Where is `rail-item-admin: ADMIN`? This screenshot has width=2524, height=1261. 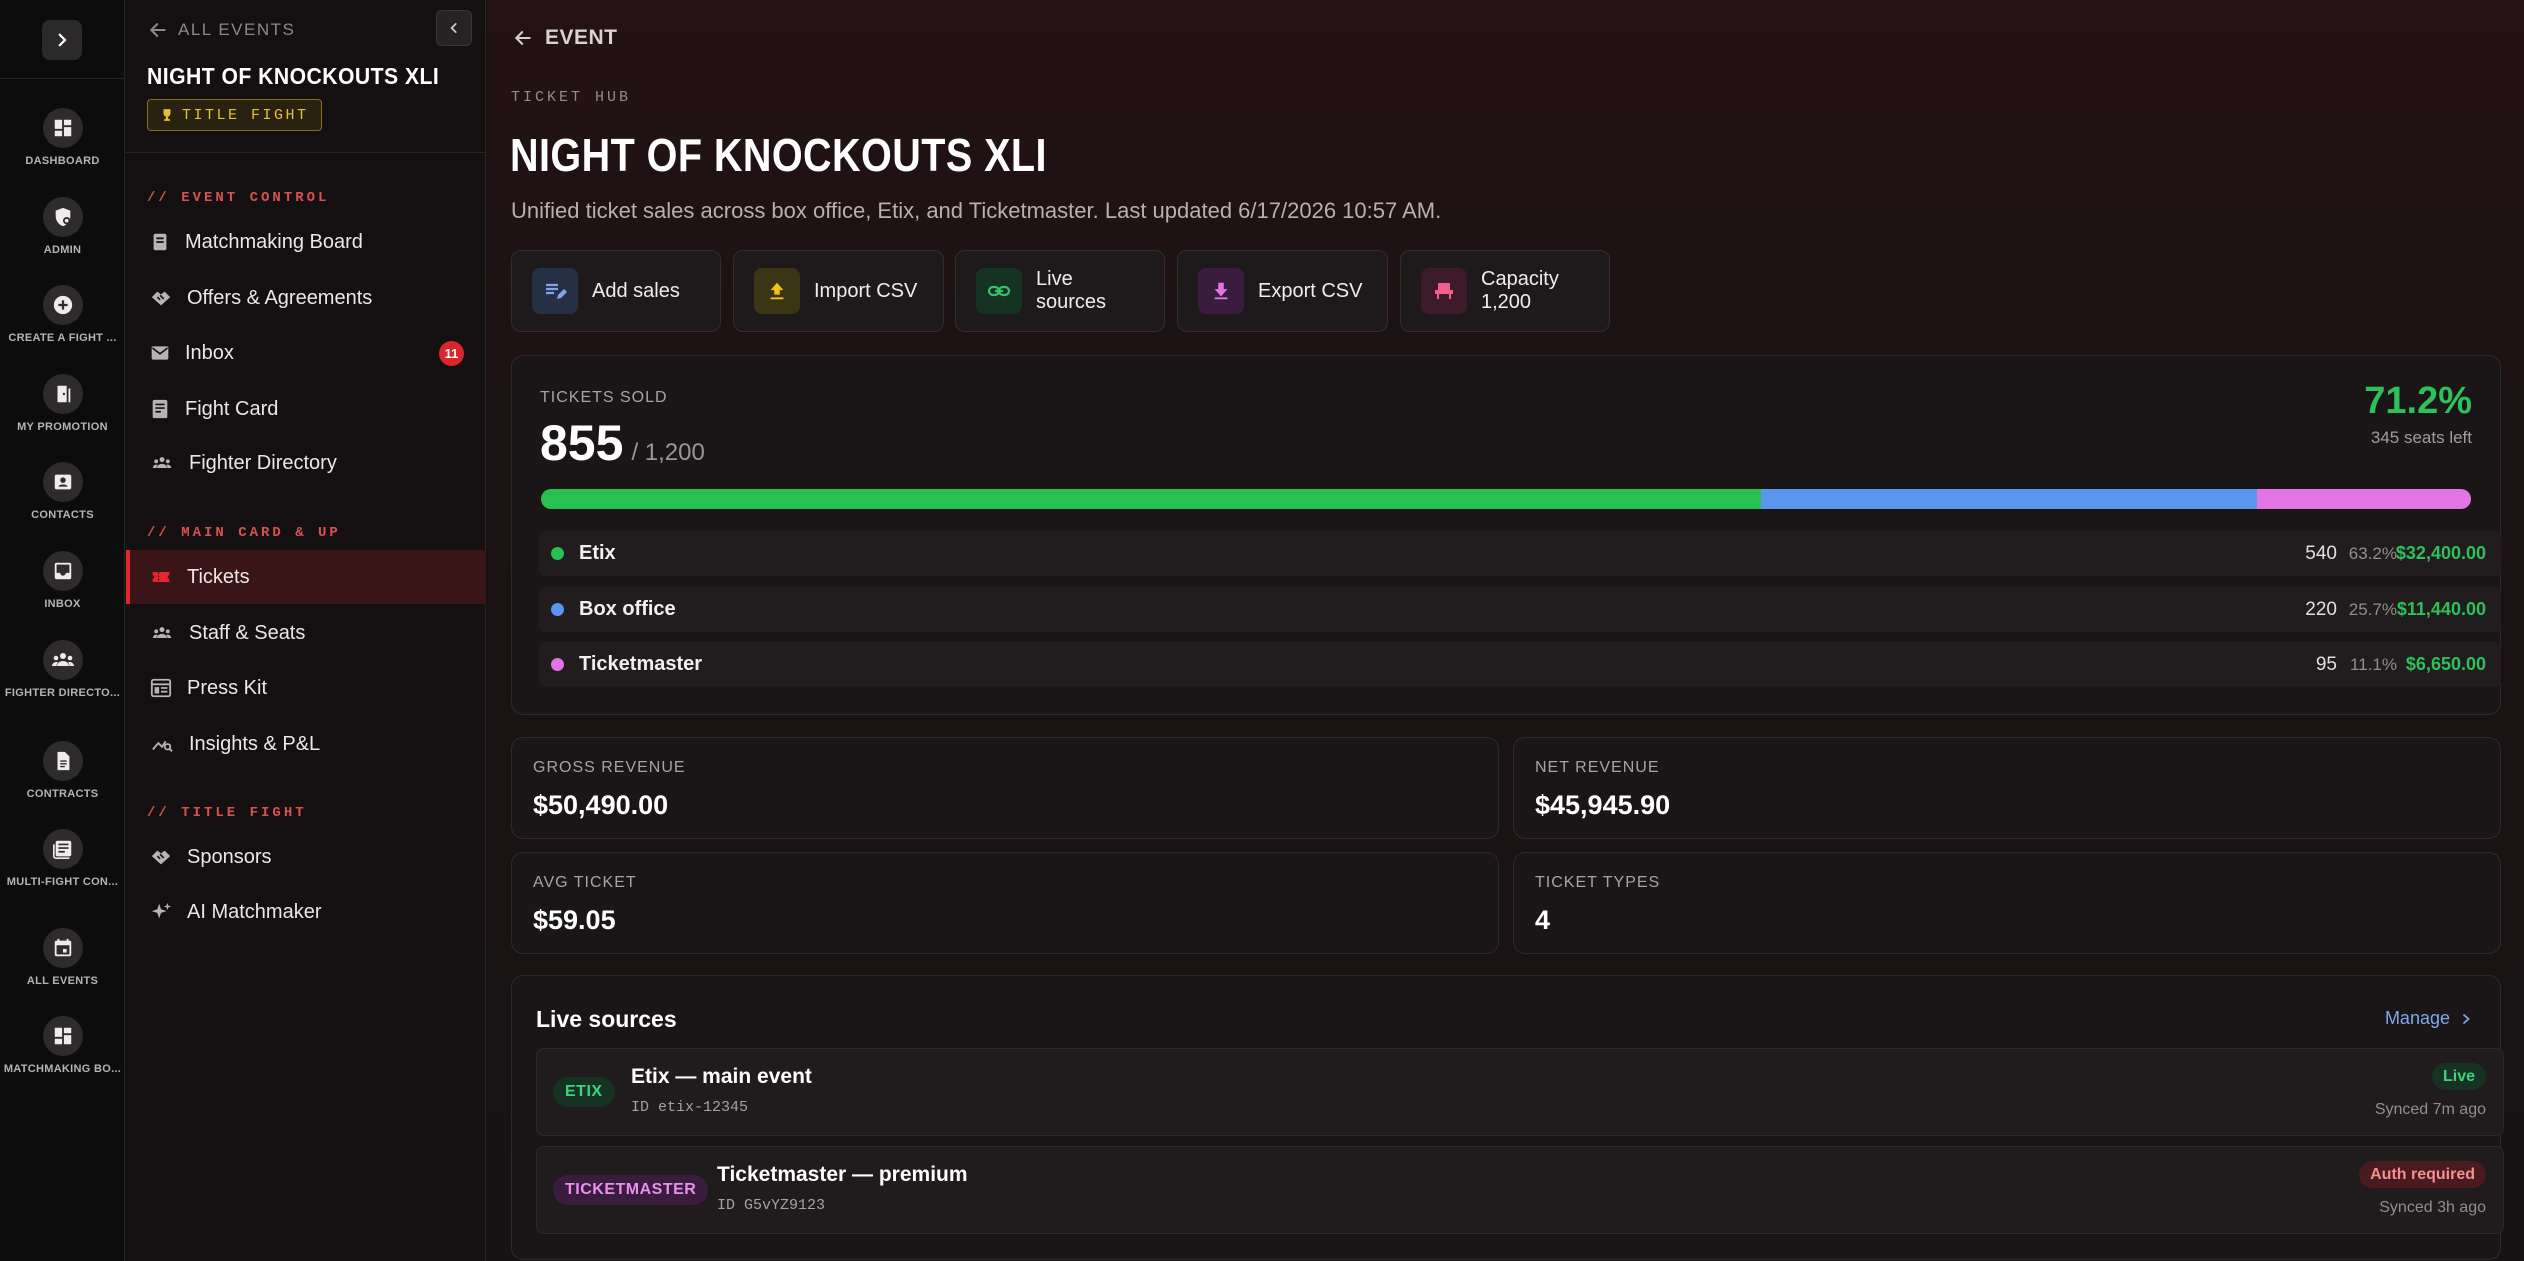
rail-item-admin: ADMIN is located at coordinates (62, 226).